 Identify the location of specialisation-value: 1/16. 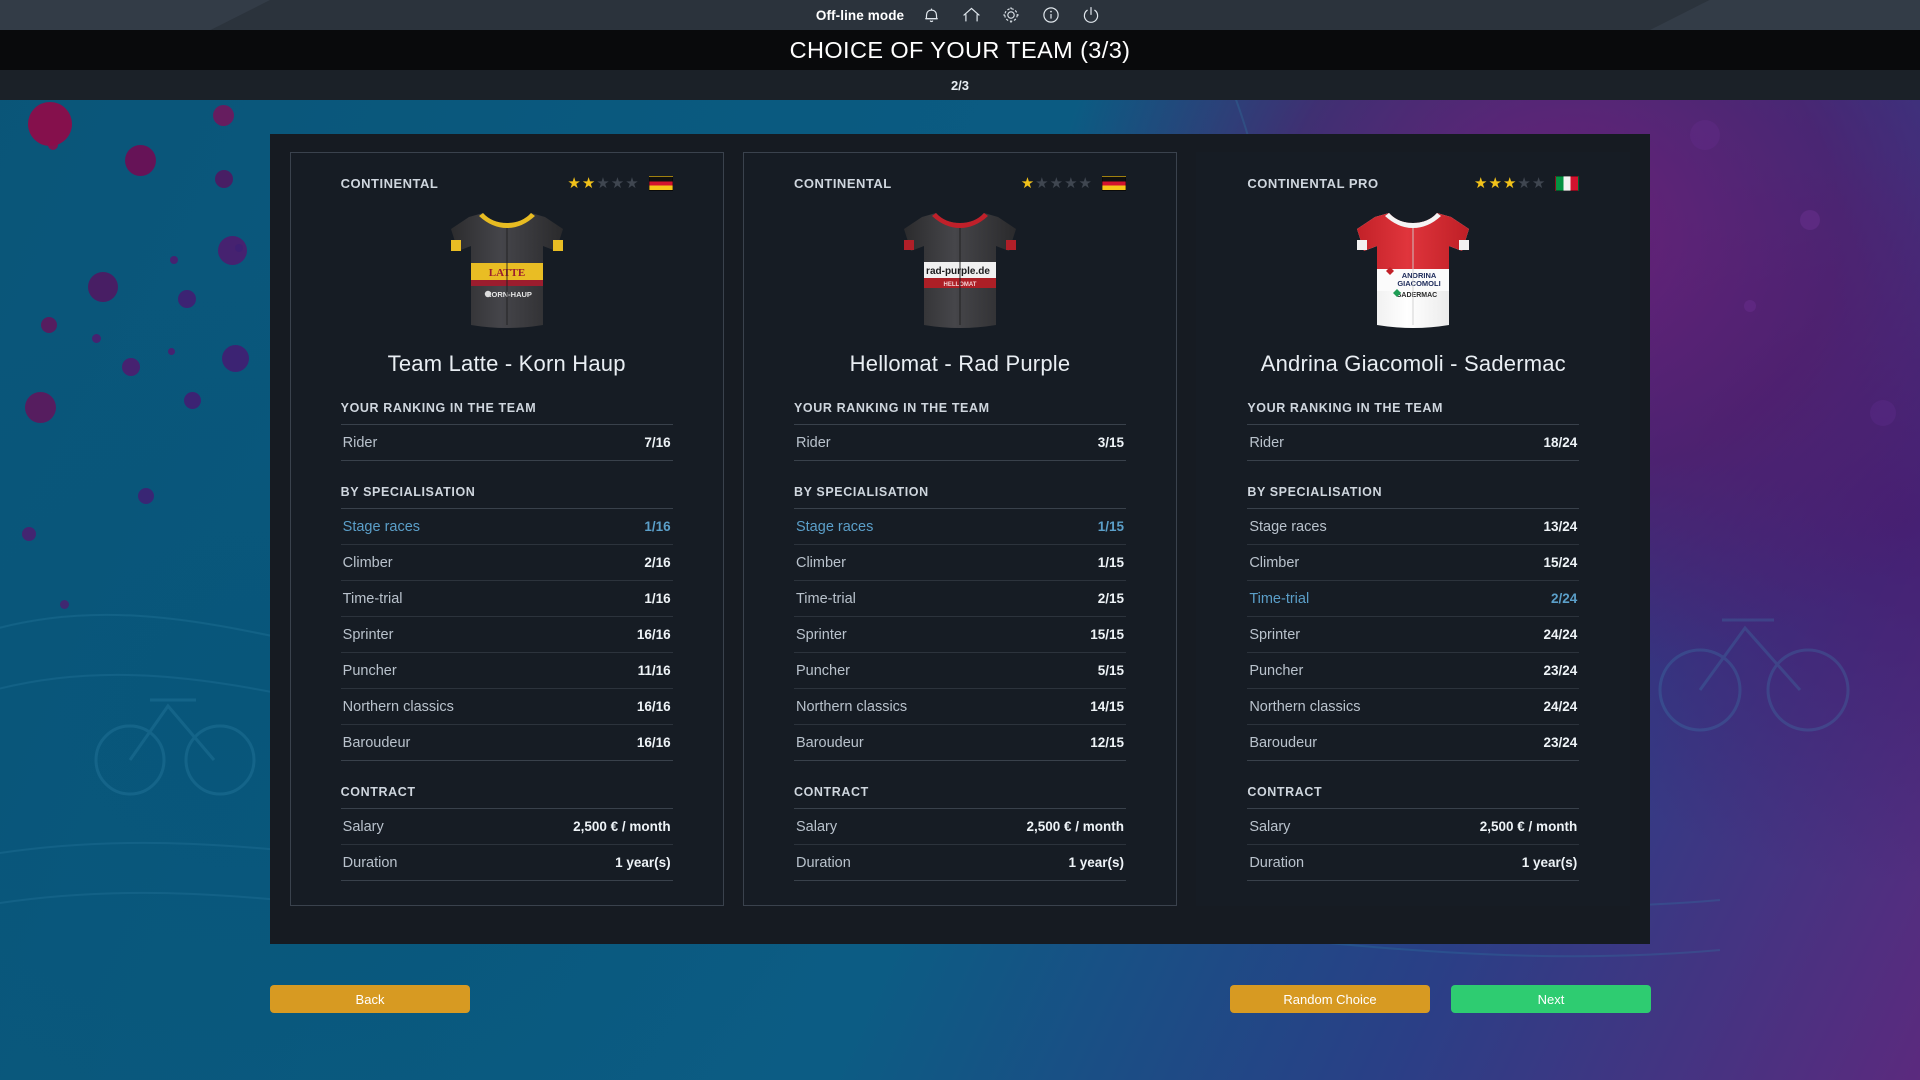
(657, 598).